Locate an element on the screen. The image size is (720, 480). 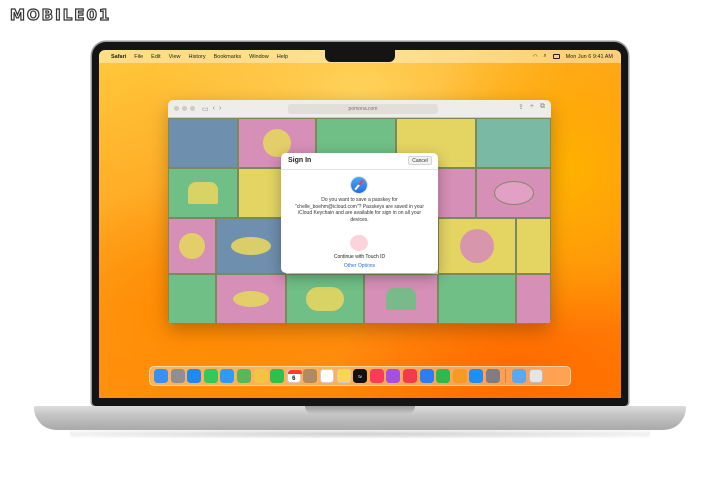
forward-icon: › is located at coordinates (220, 108).